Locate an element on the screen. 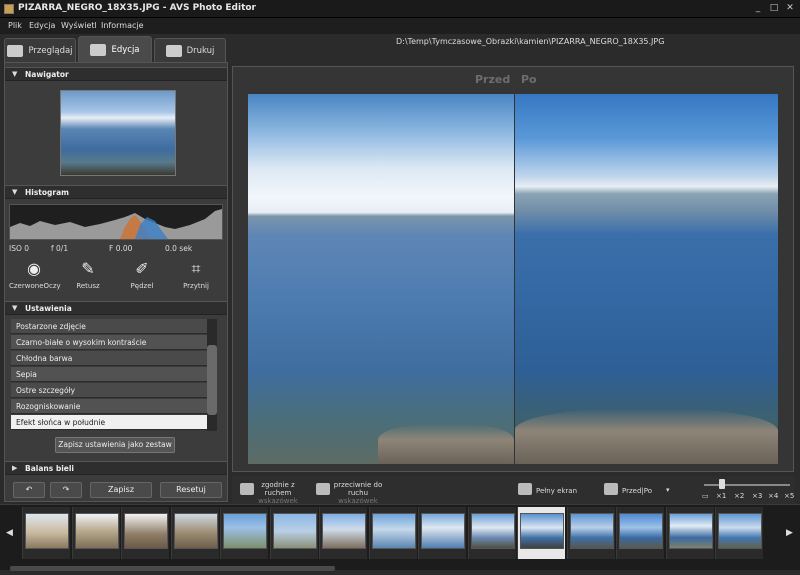 The image size is (800, 575). filmstrip-scrollbar is located at coordinates (172, 568).